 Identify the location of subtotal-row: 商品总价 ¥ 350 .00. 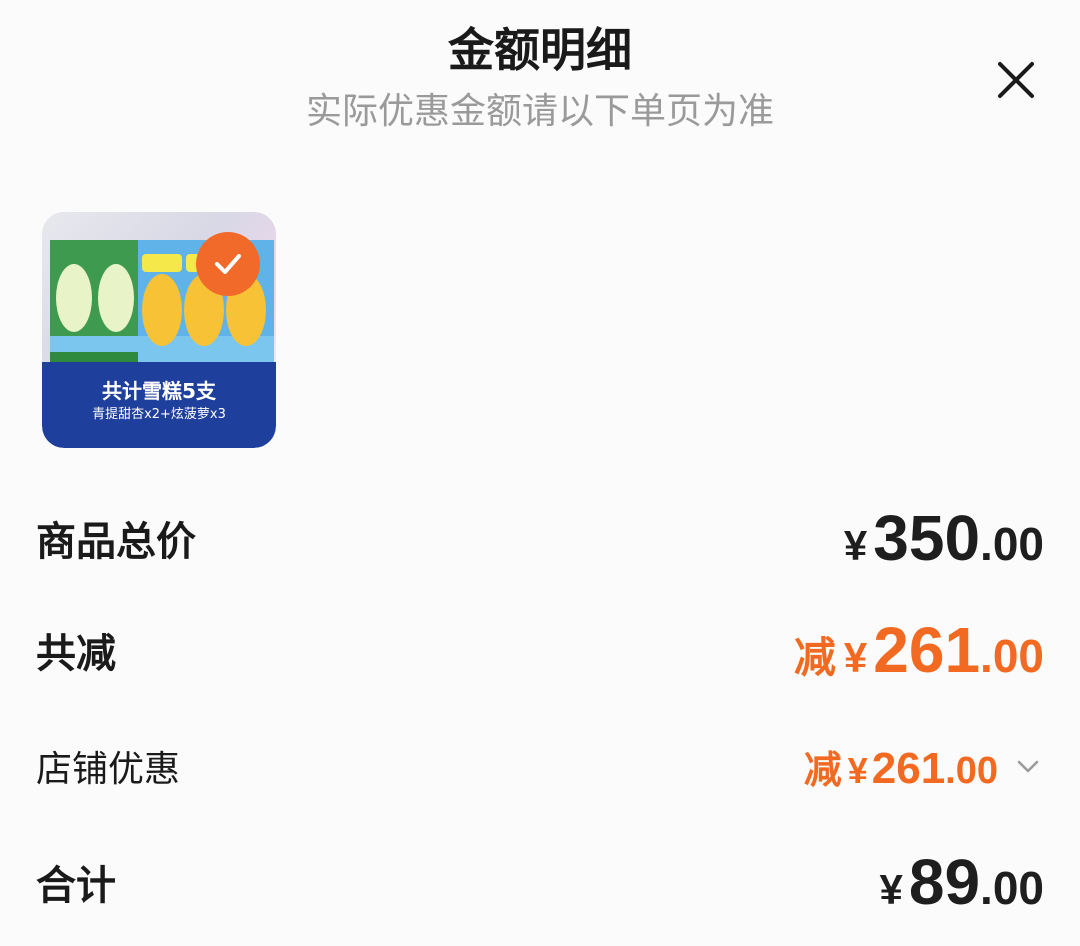
(540, 538).